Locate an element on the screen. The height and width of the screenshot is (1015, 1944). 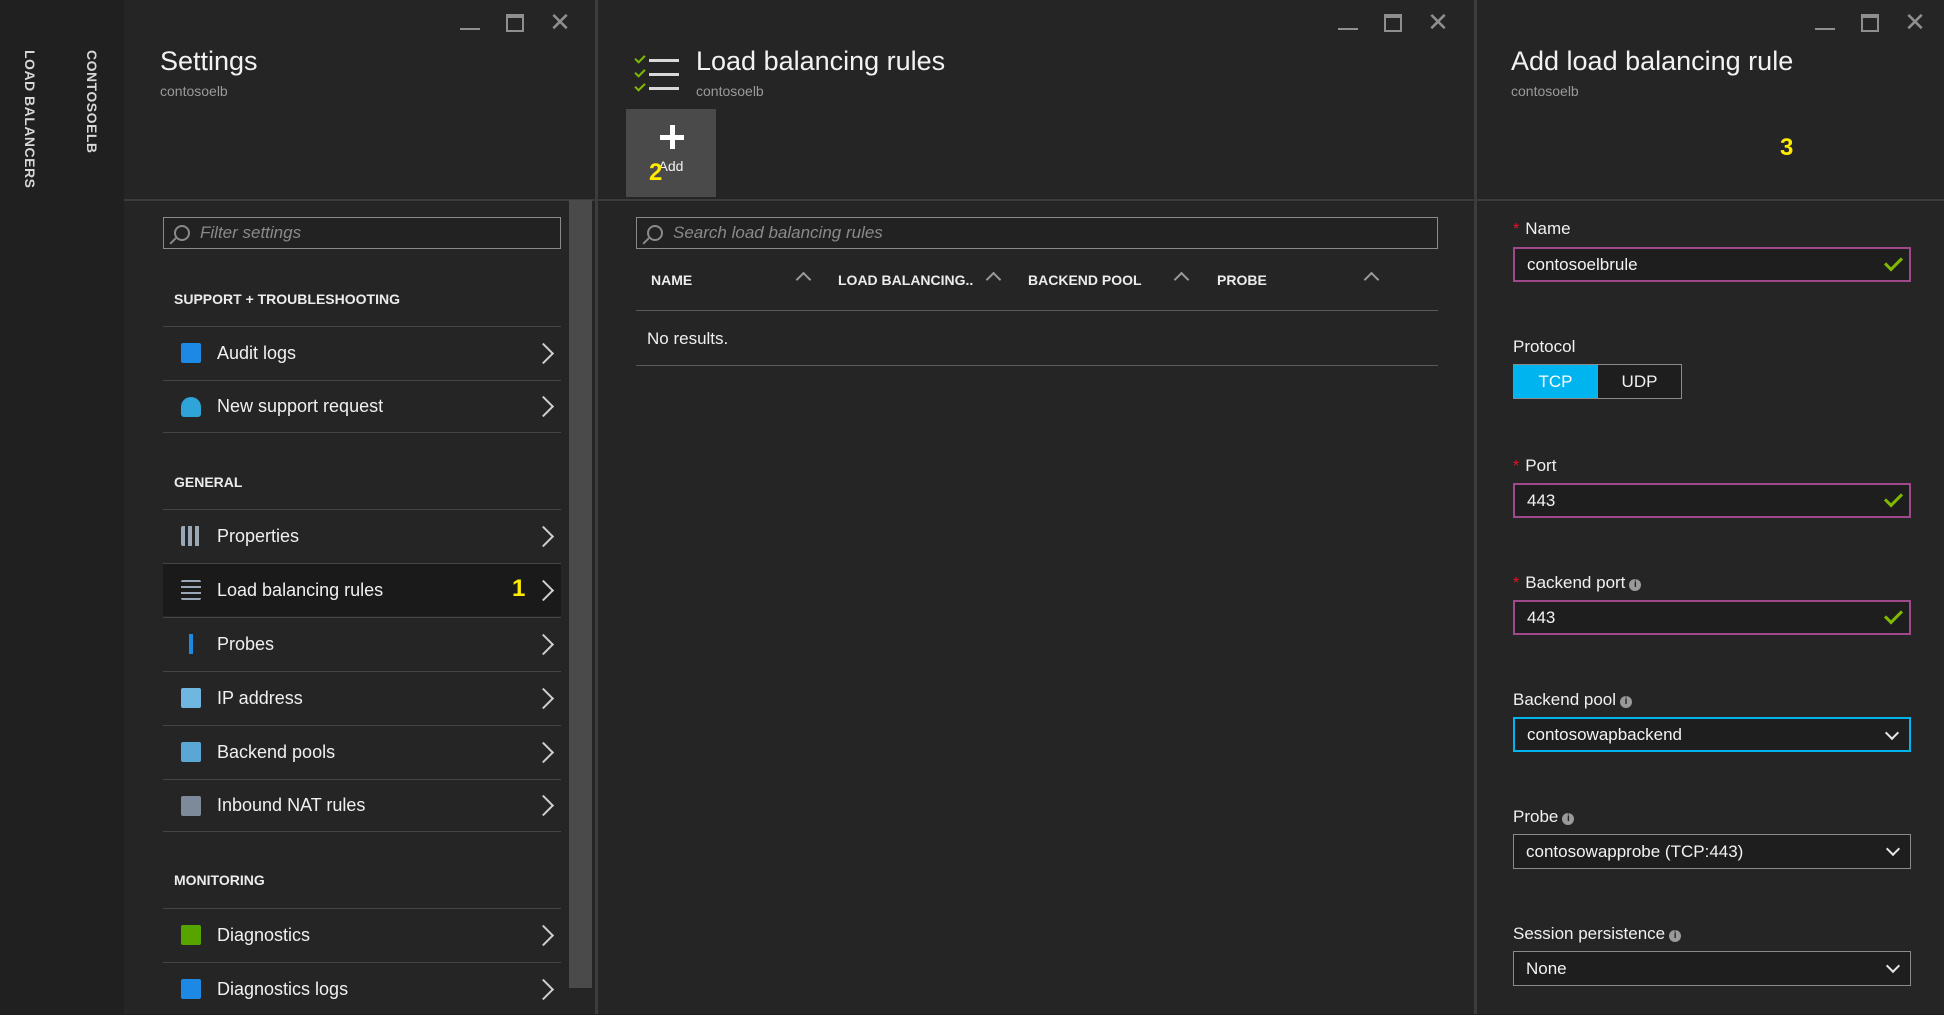
protocol-label: Protocol is located at coordinates (1544, 346).